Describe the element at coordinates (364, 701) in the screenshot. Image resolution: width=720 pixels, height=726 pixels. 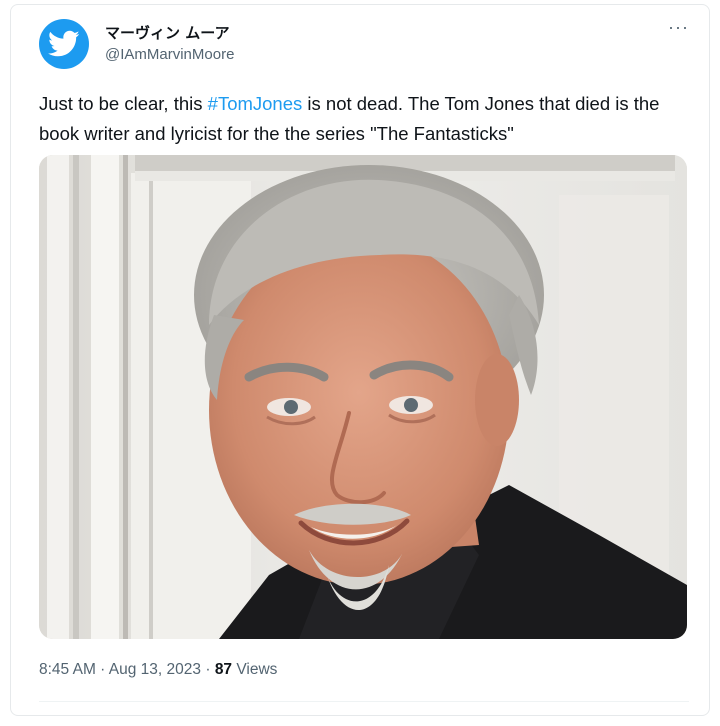
I see `divider` at that location.